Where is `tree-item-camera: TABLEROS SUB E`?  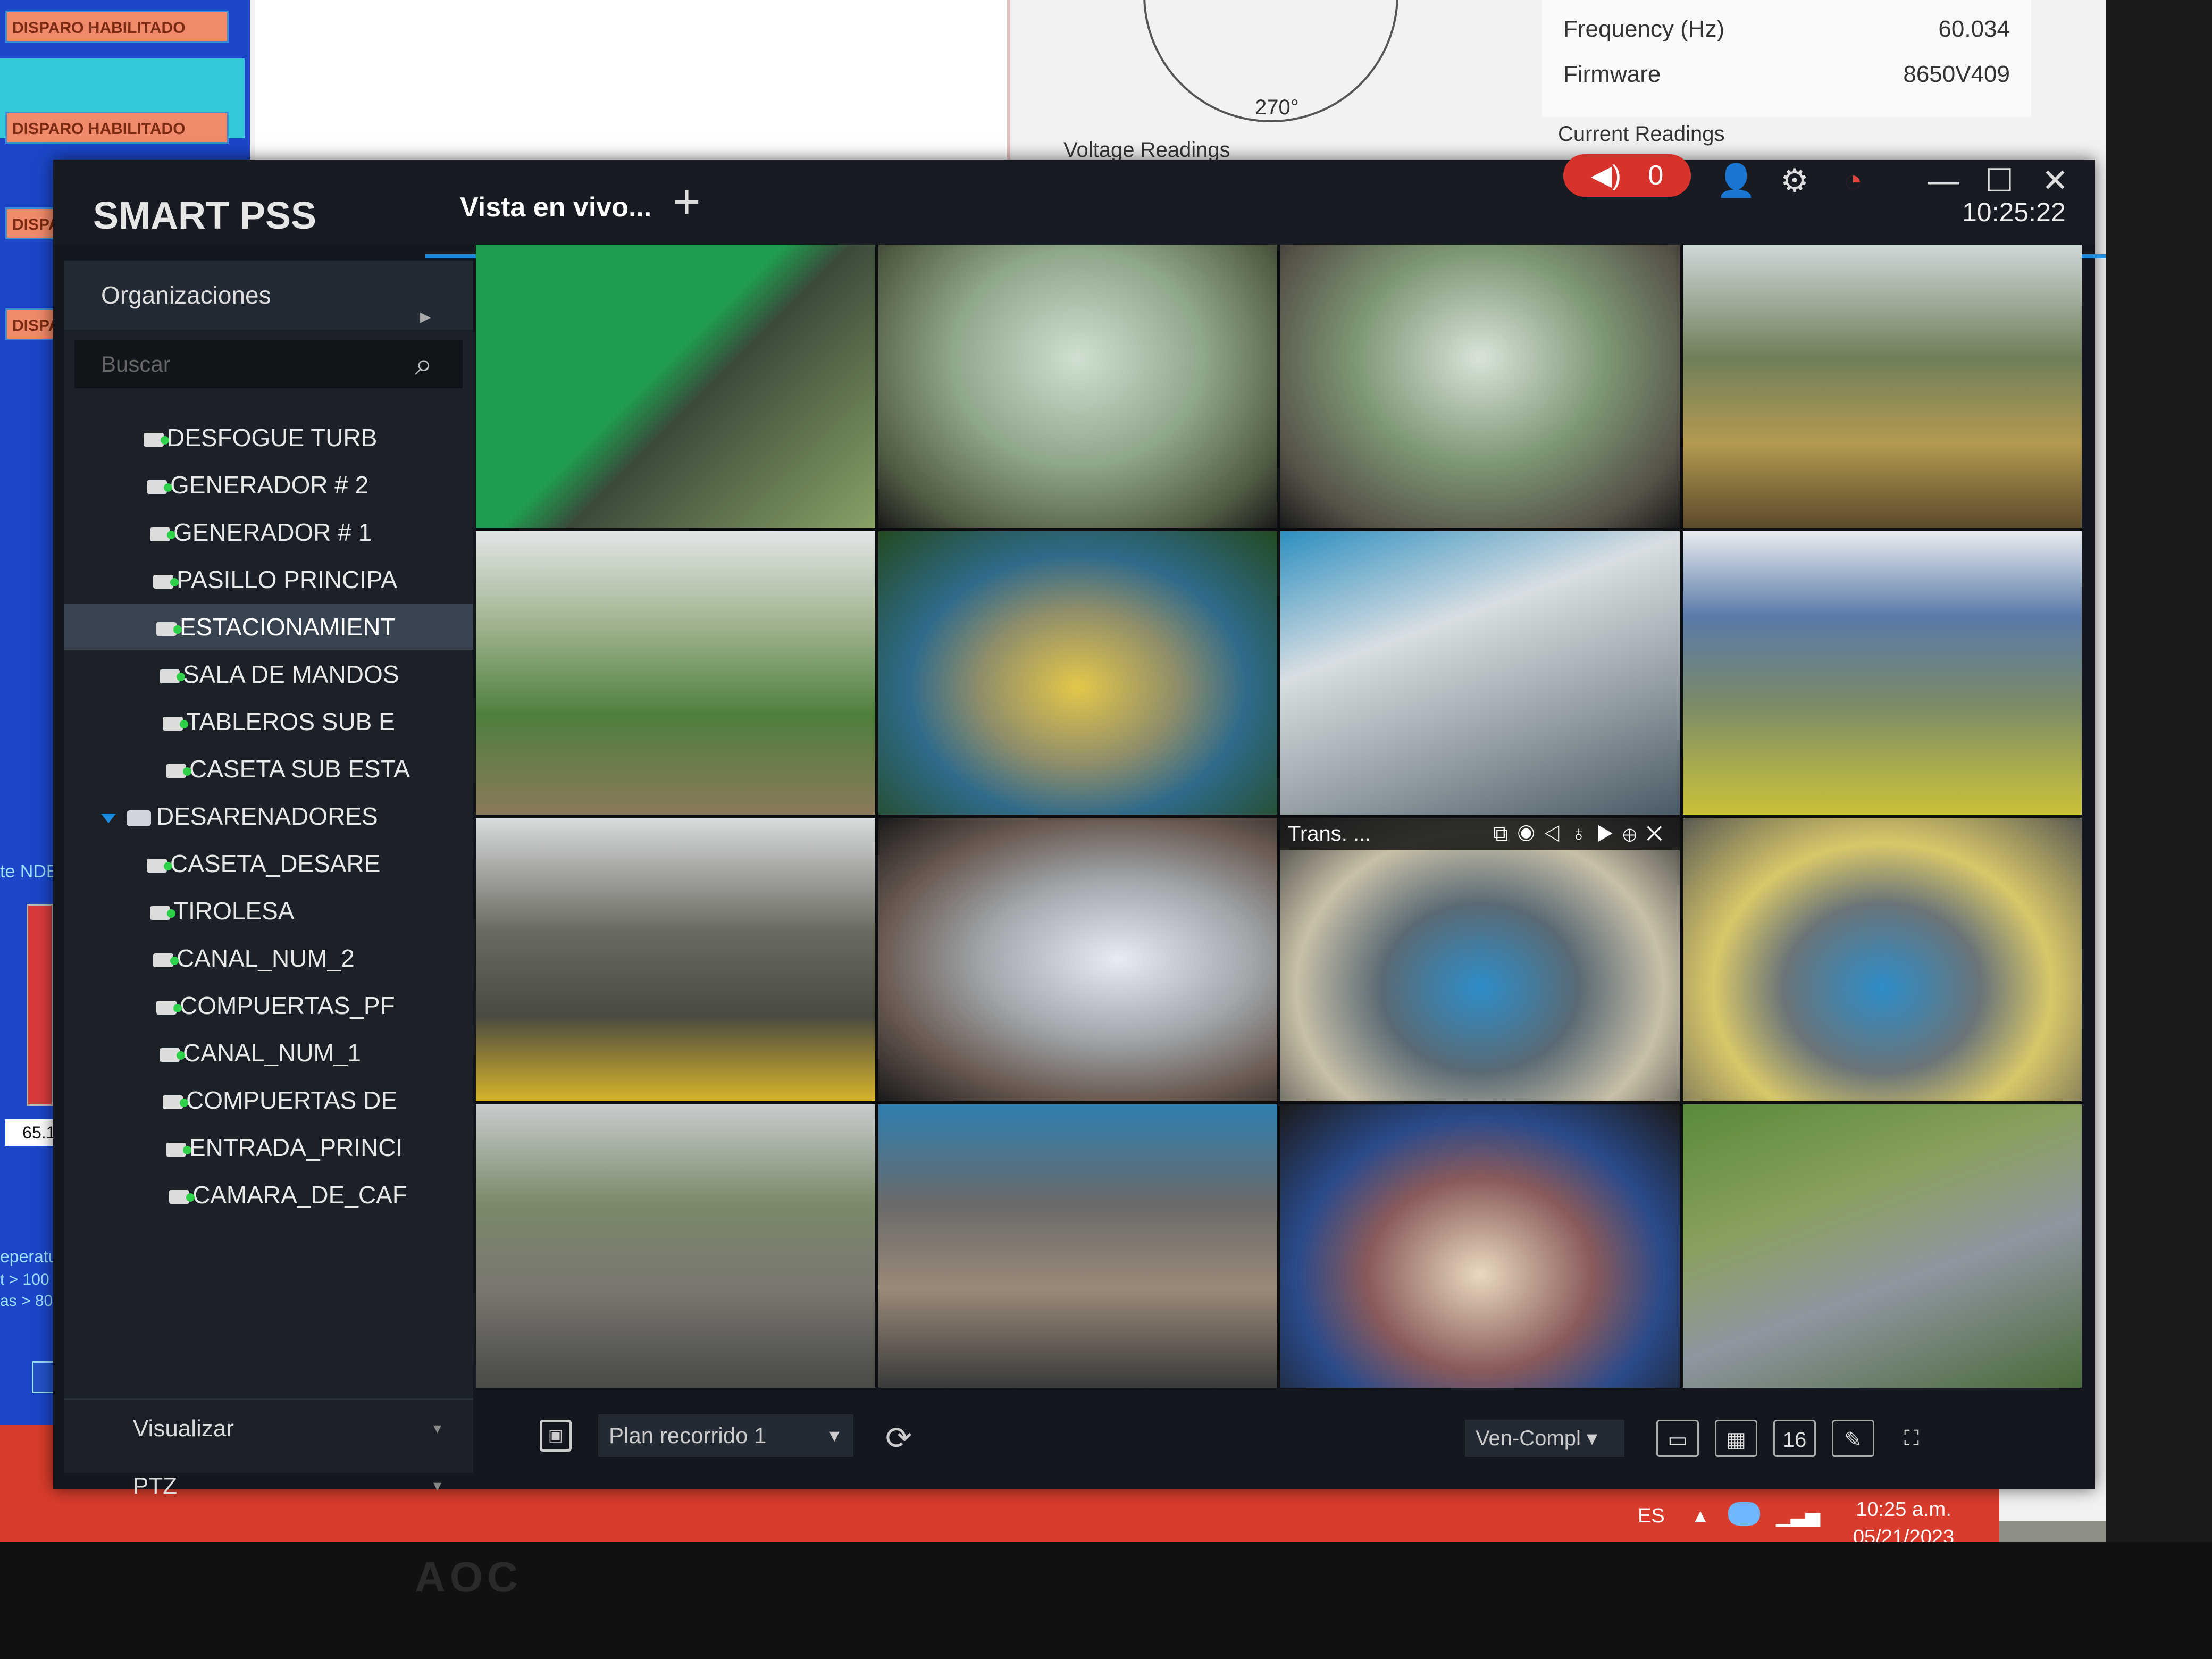 tree-item-camera: TABLEROS SUB E is located at coordinates (268, 721).